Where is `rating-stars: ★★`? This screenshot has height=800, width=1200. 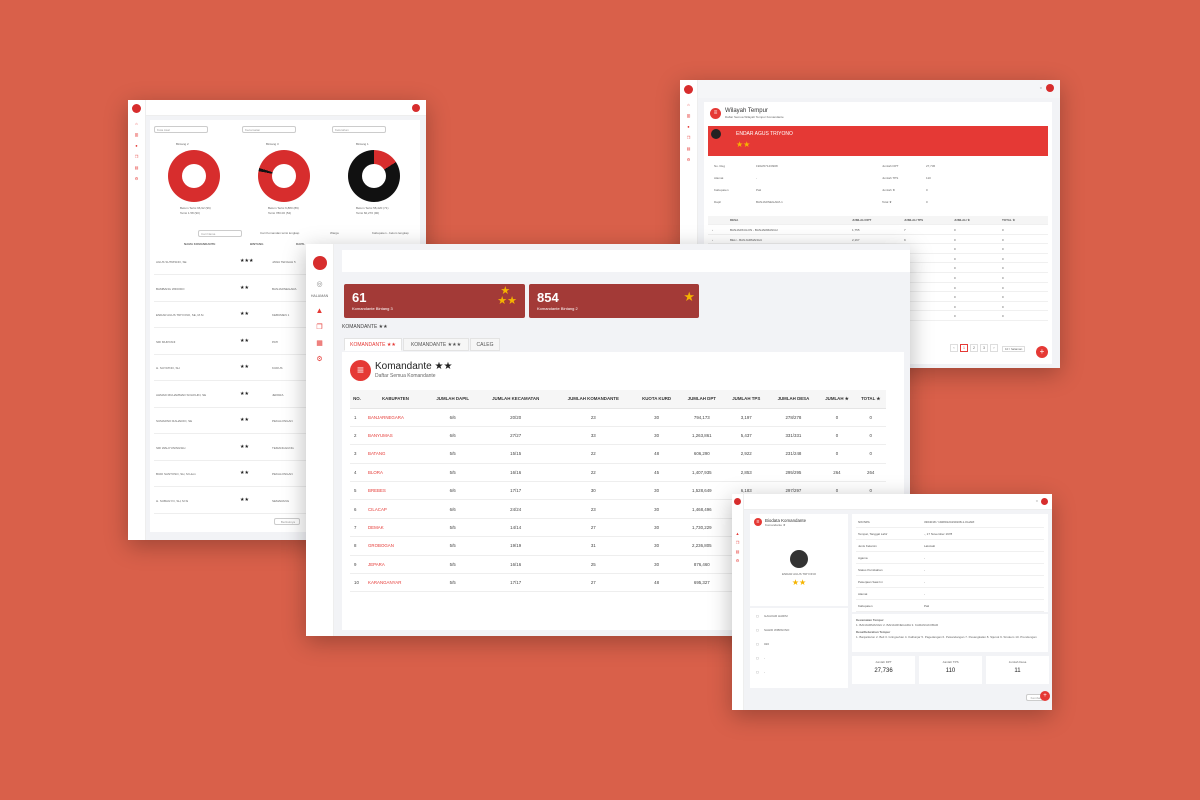
rating-stars: ★★ is located at coordinates (244, 499).